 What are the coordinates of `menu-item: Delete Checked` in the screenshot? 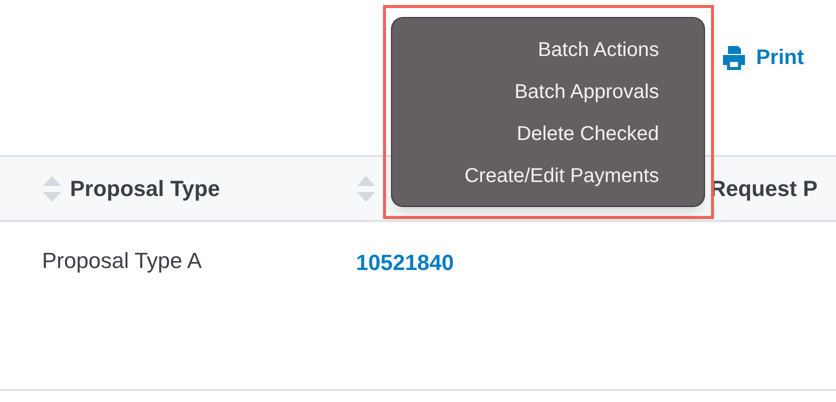 It's located at (587, 134).